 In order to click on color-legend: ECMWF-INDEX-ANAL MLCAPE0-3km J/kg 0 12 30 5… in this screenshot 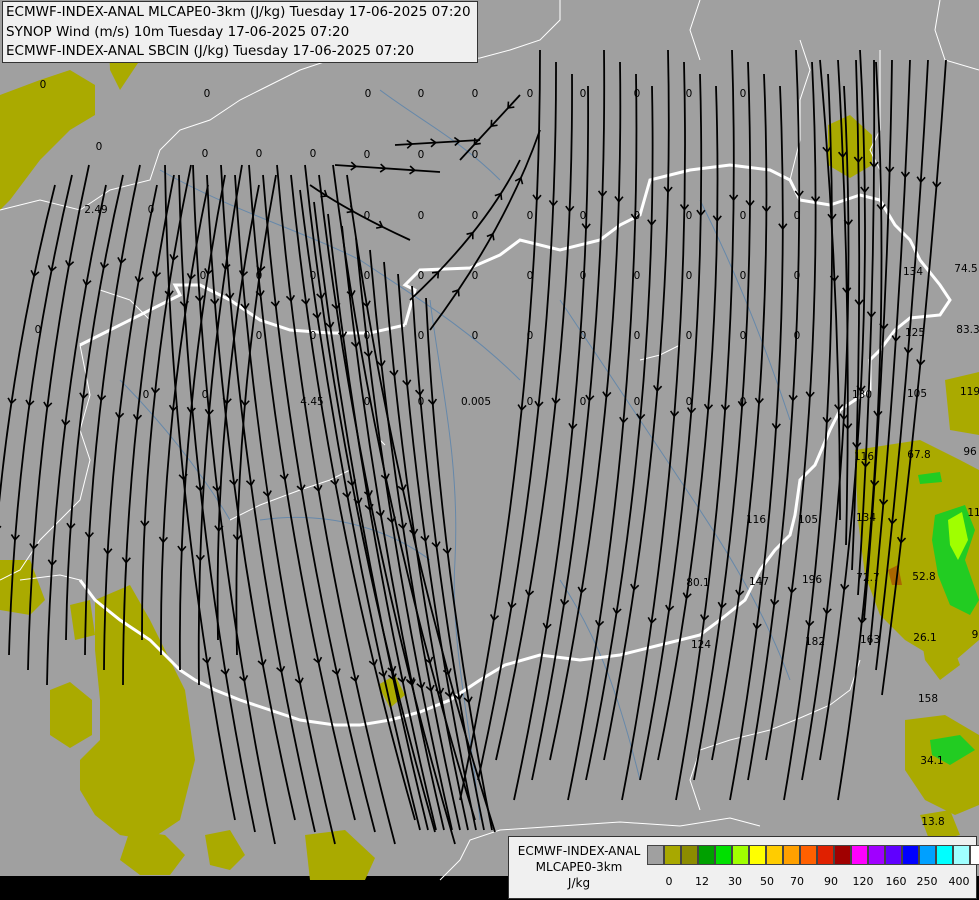, I will do `click(743, 867)`.